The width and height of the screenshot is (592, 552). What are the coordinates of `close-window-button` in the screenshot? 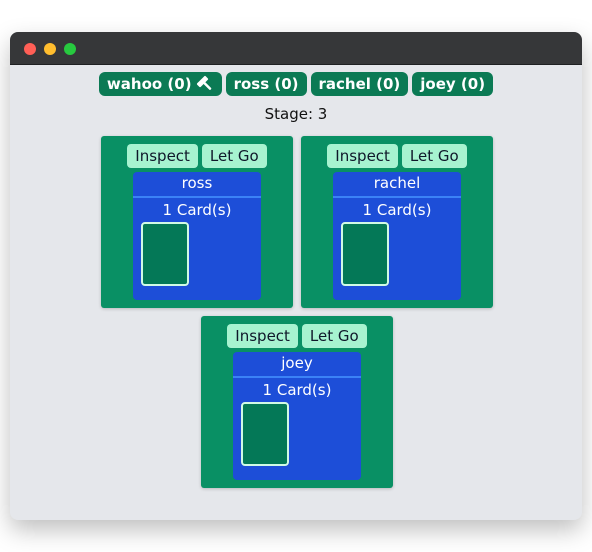 It's located at (30, 49).